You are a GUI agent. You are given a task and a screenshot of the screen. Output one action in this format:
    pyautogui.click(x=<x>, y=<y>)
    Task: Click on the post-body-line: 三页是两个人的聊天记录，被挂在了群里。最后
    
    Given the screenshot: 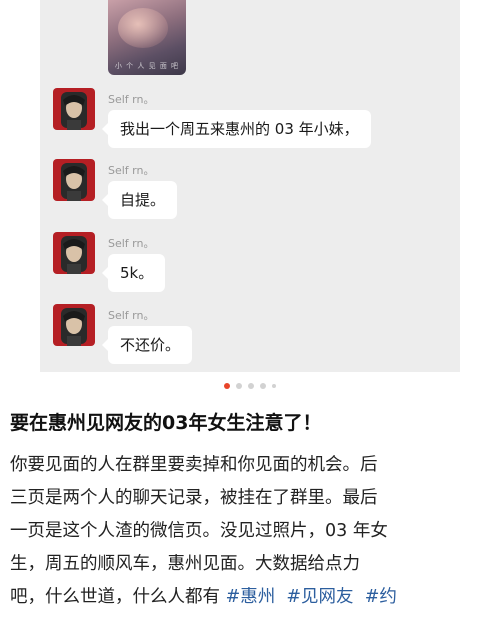 What is the action you would take?
    pyautogui.click(x=194, y=498)
    